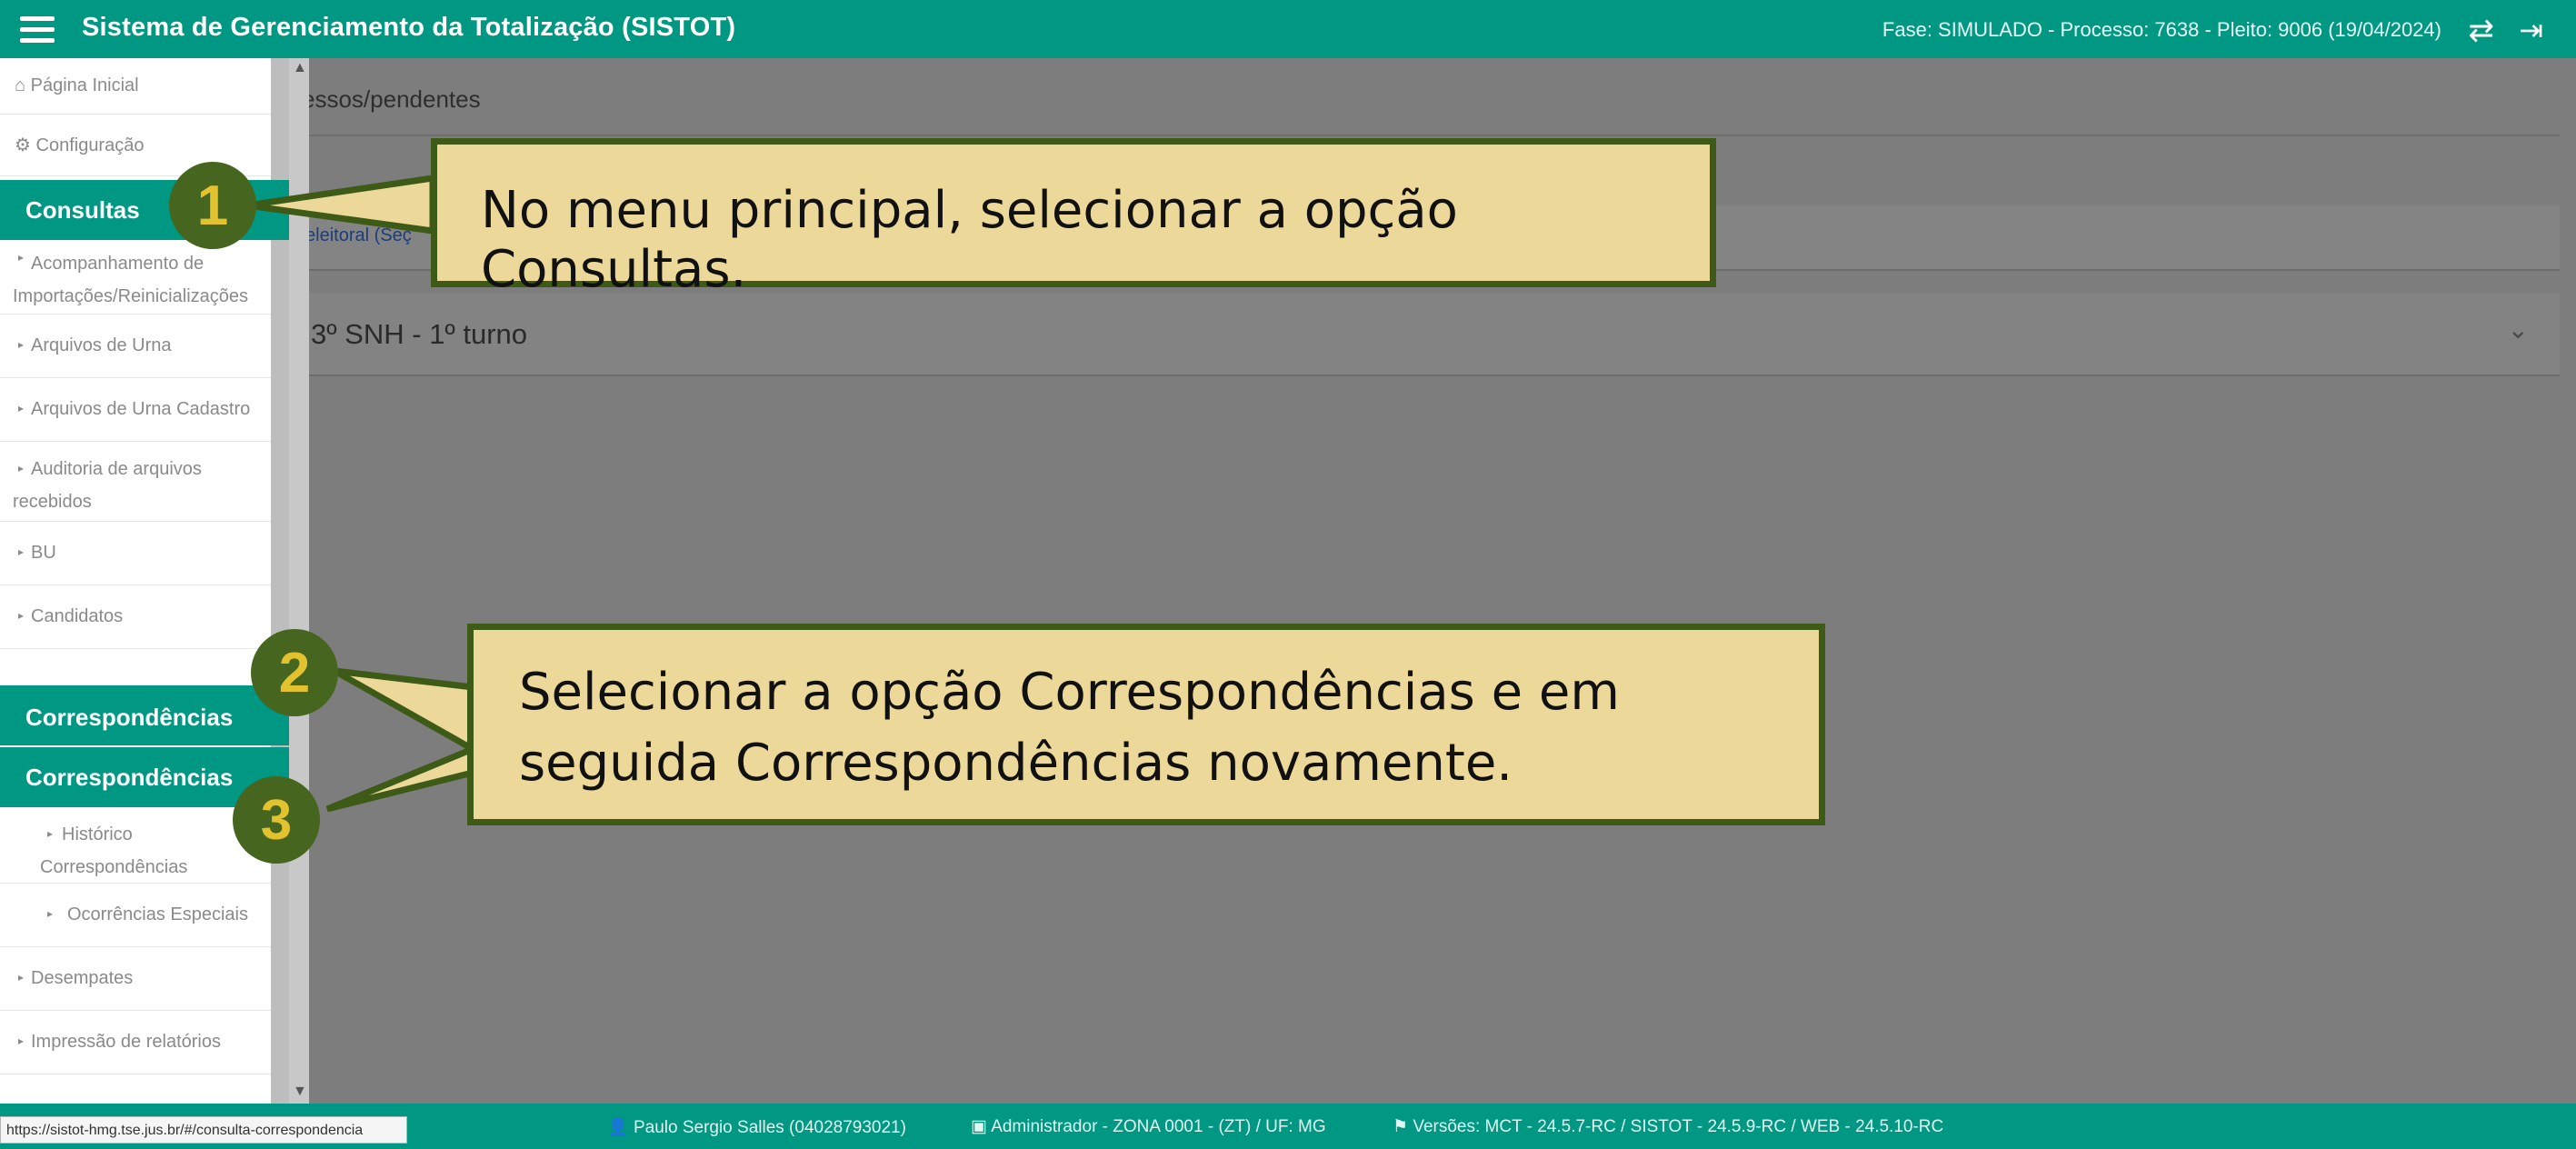 Image resolution: width=2576 pixels, height=1149 pixels. I want to click on step-marker-1: 1, so click(212, 205).